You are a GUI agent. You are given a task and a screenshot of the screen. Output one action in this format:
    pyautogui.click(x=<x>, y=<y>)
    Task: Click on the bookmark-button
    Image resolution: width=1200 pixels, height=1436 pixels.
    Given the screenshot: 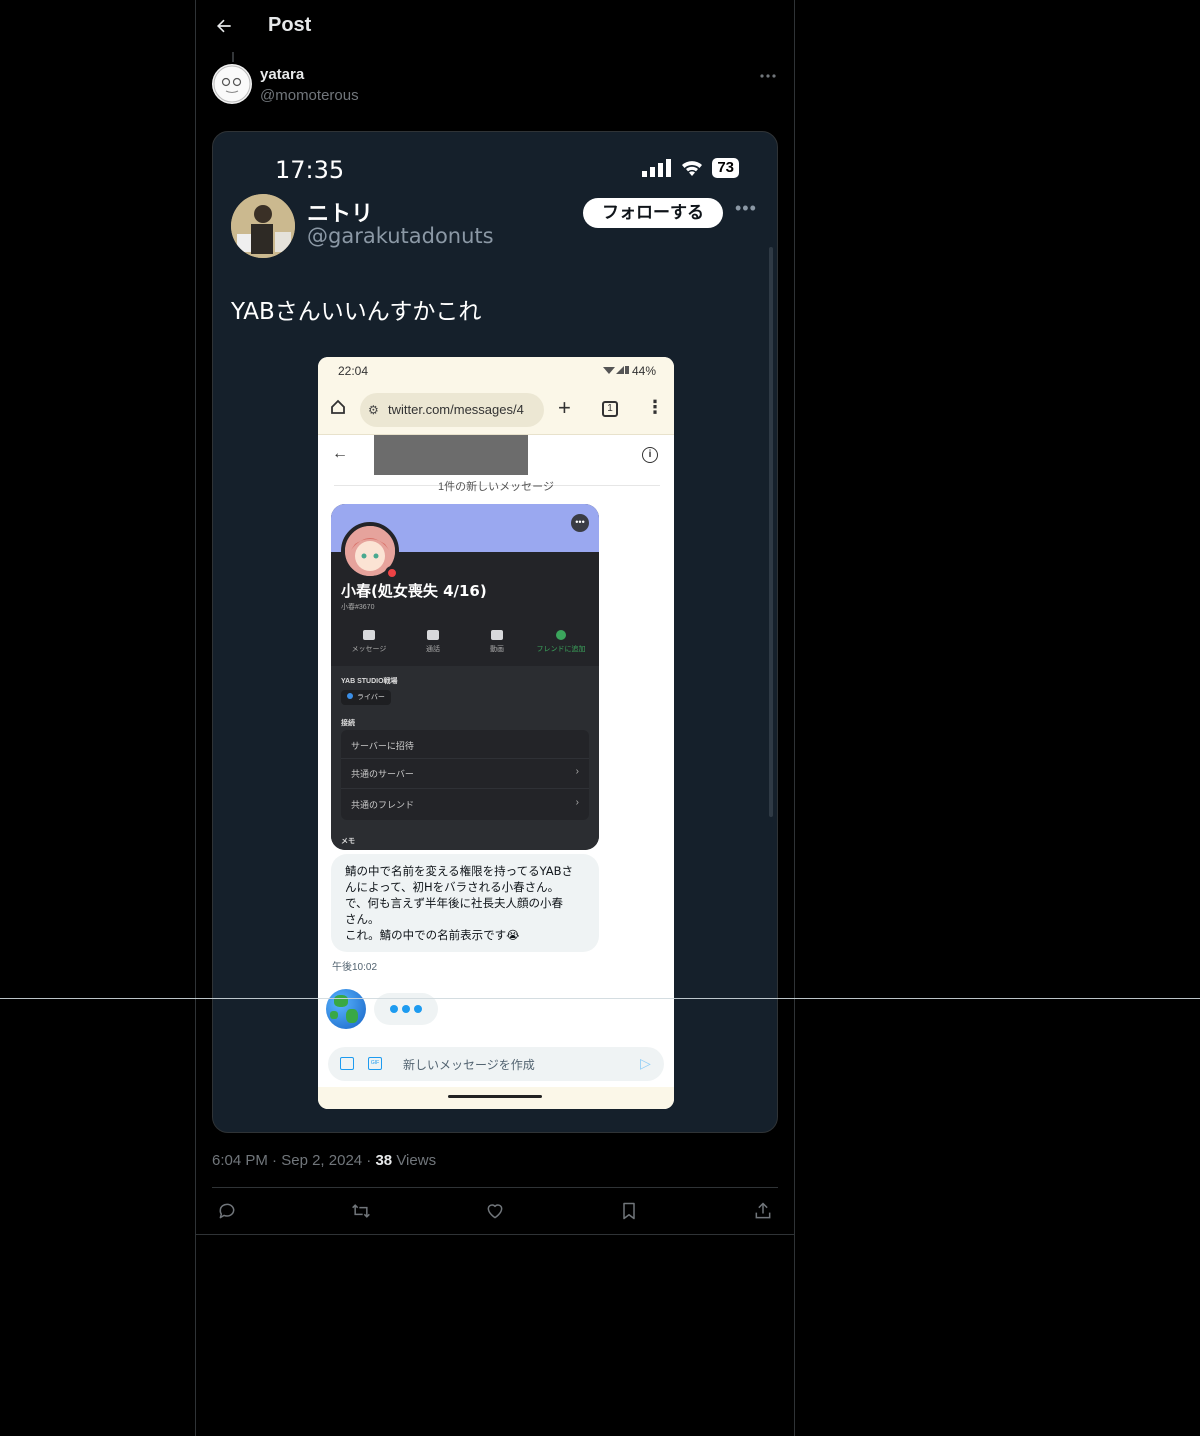 What is the action you would take?
    pyautogui.click(x=629, y=1211)
    